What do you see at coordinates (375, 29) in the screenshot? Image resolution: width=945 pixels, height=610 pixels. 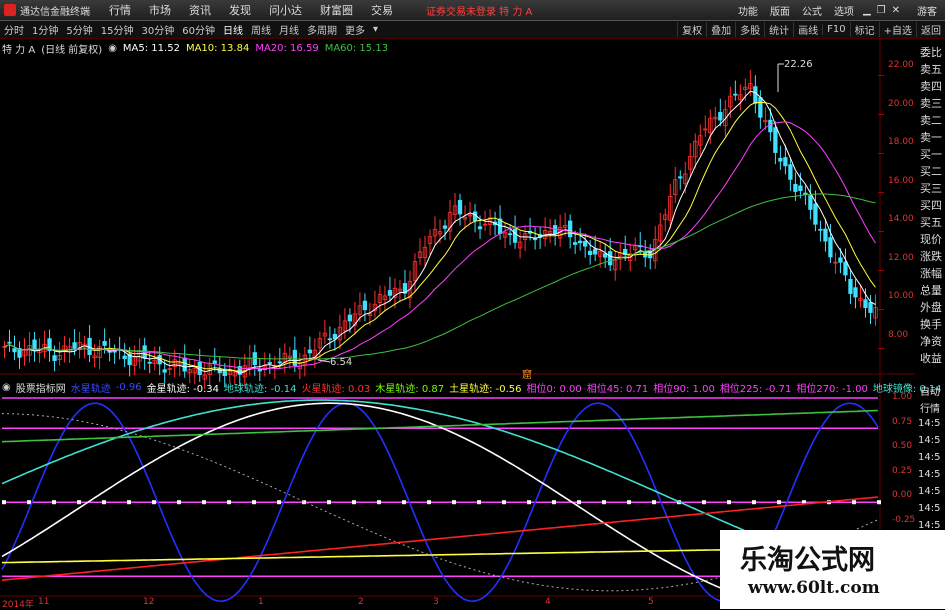 I see `chevron-down-icon: ▾` at bounding box center [375, 29].